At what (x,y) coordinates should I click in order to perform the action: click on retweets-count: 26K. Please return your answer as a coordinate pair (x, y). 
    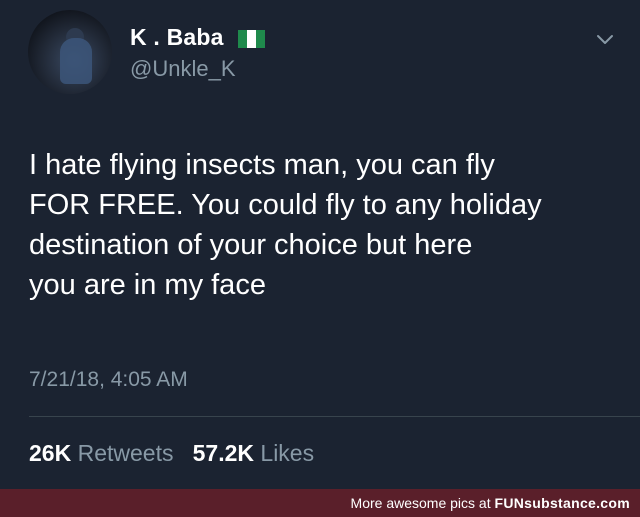
    Looking at the image, I should click on (50, 453).